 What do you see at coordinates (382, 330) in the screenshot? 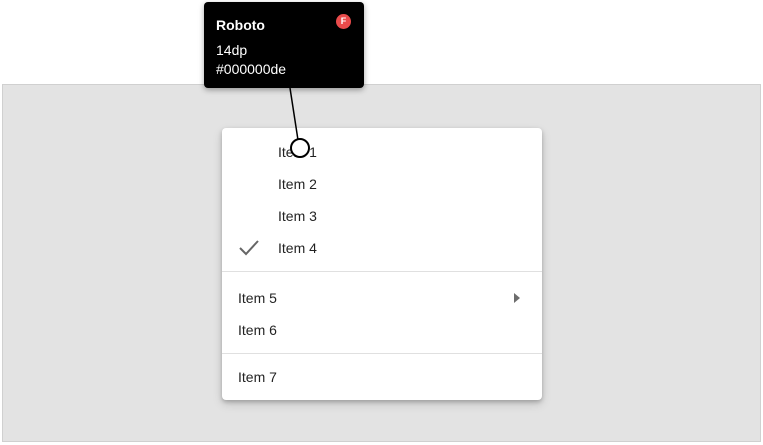
I see `menu-item-6: Item 6` at bounding box center [382, 330].